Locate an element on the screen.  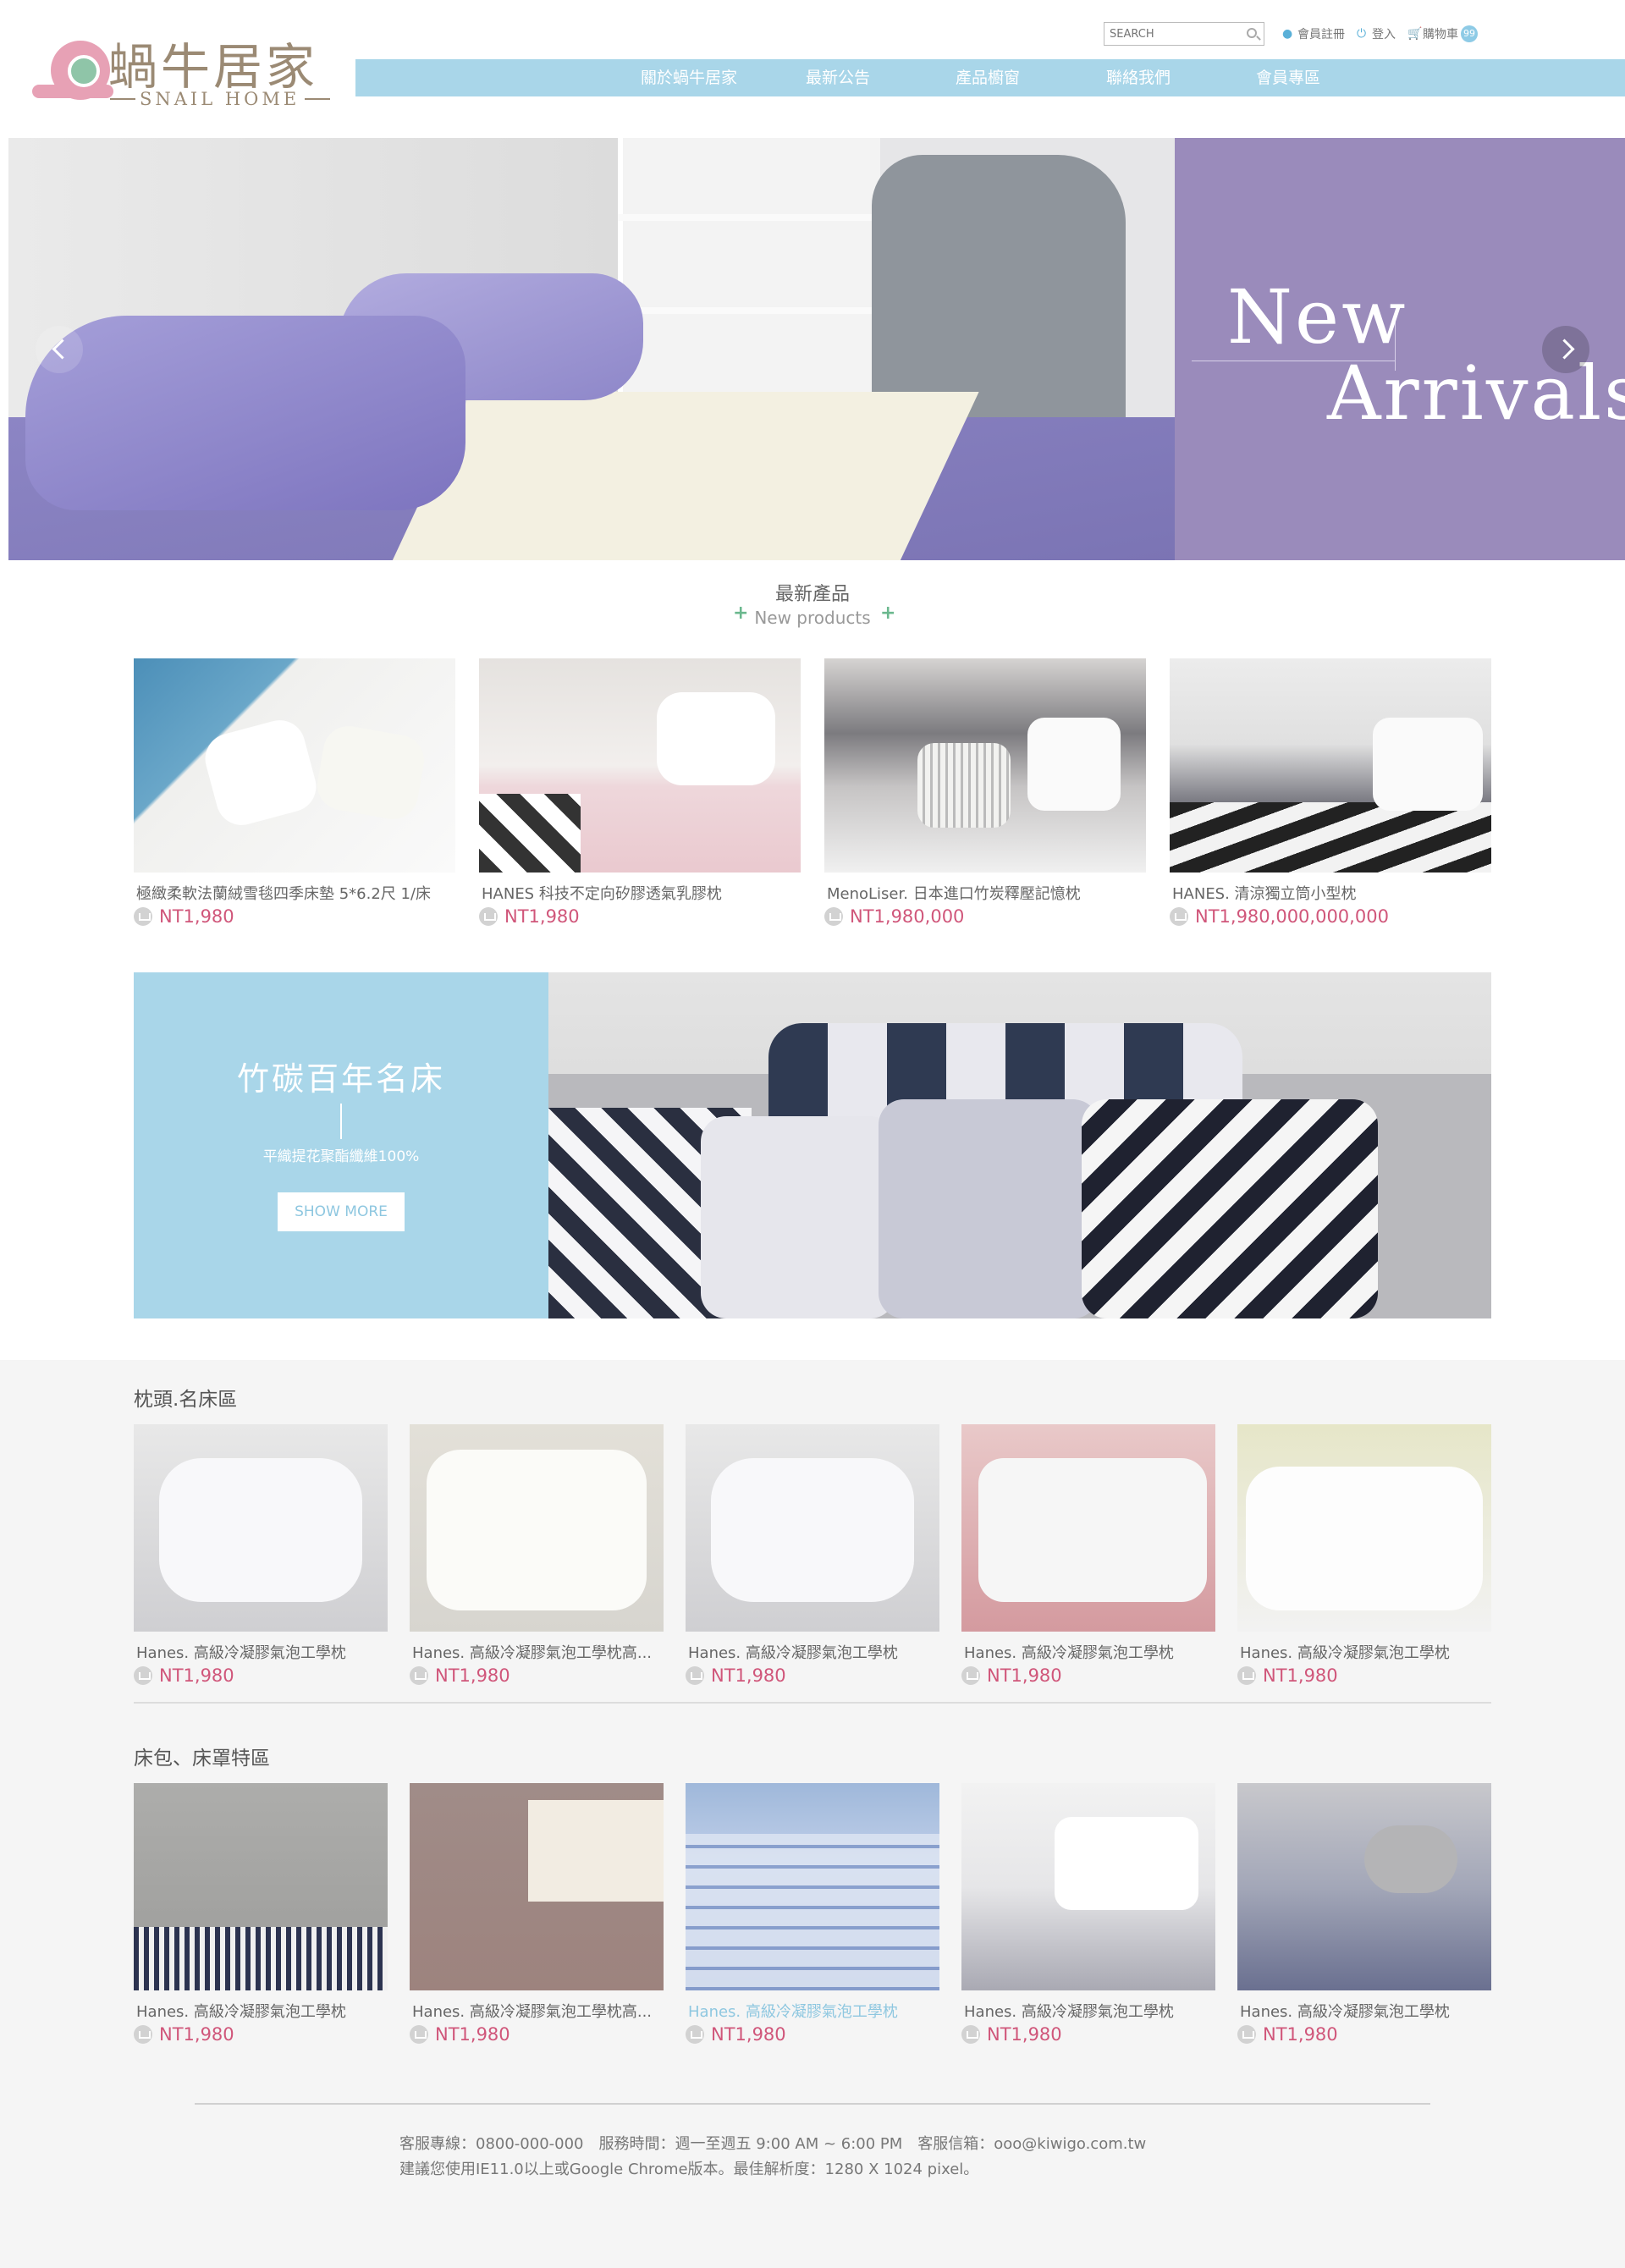
promo-text-new: New is located at coordinates (1317, 317).